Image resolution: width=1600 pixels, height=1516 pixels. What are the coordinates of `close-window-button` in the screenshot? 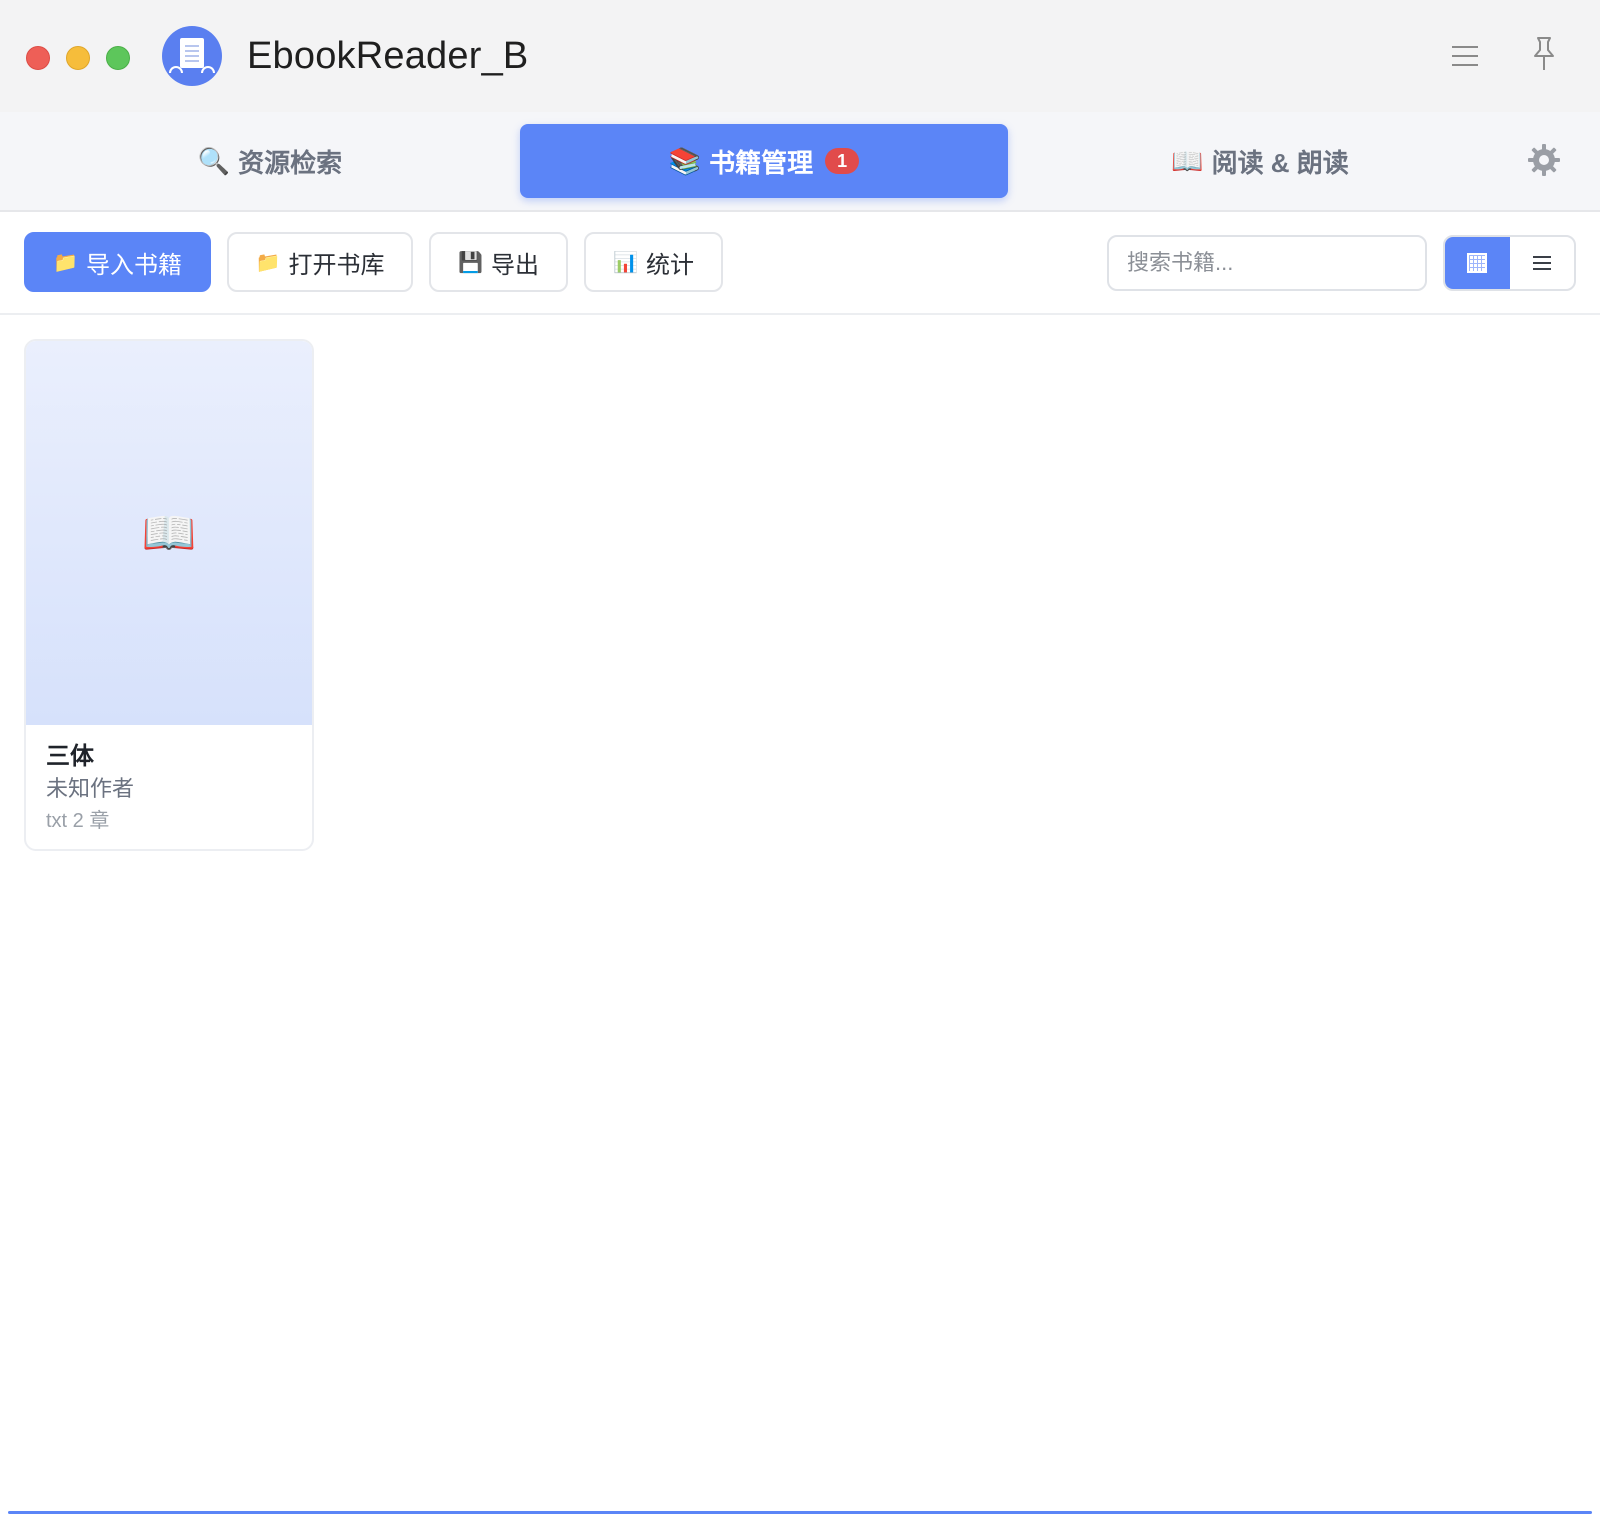 It's located at (38, 58).